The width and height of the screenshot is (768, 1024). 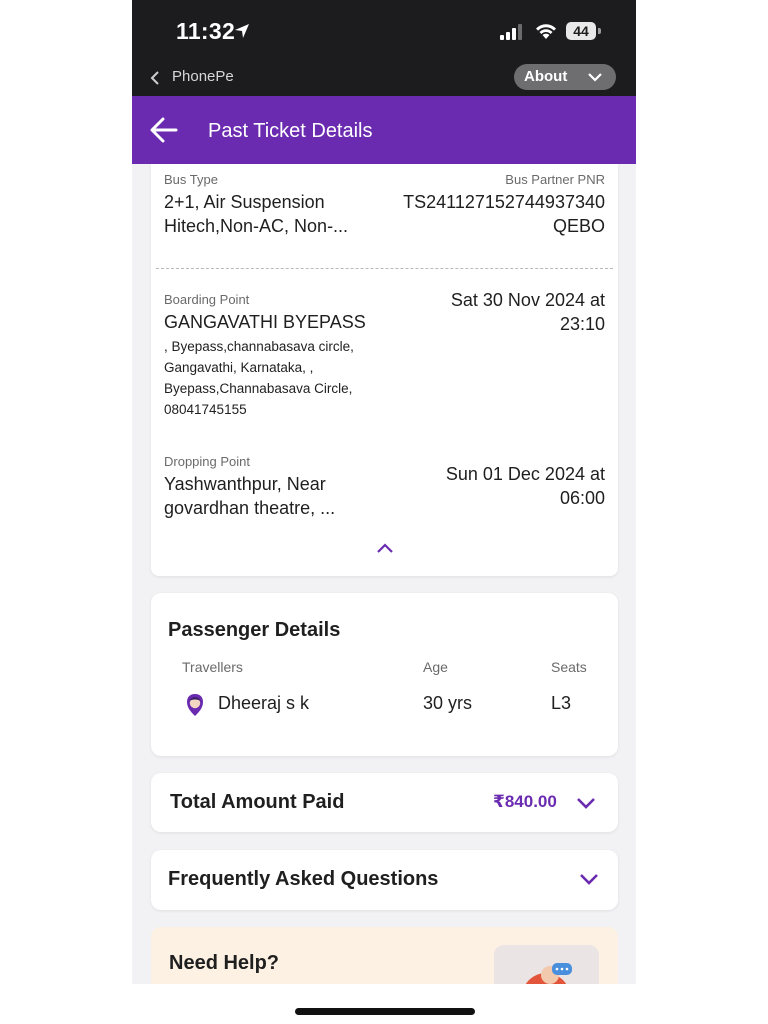 I want to click on about-button: About, so click(x=565, y=77).